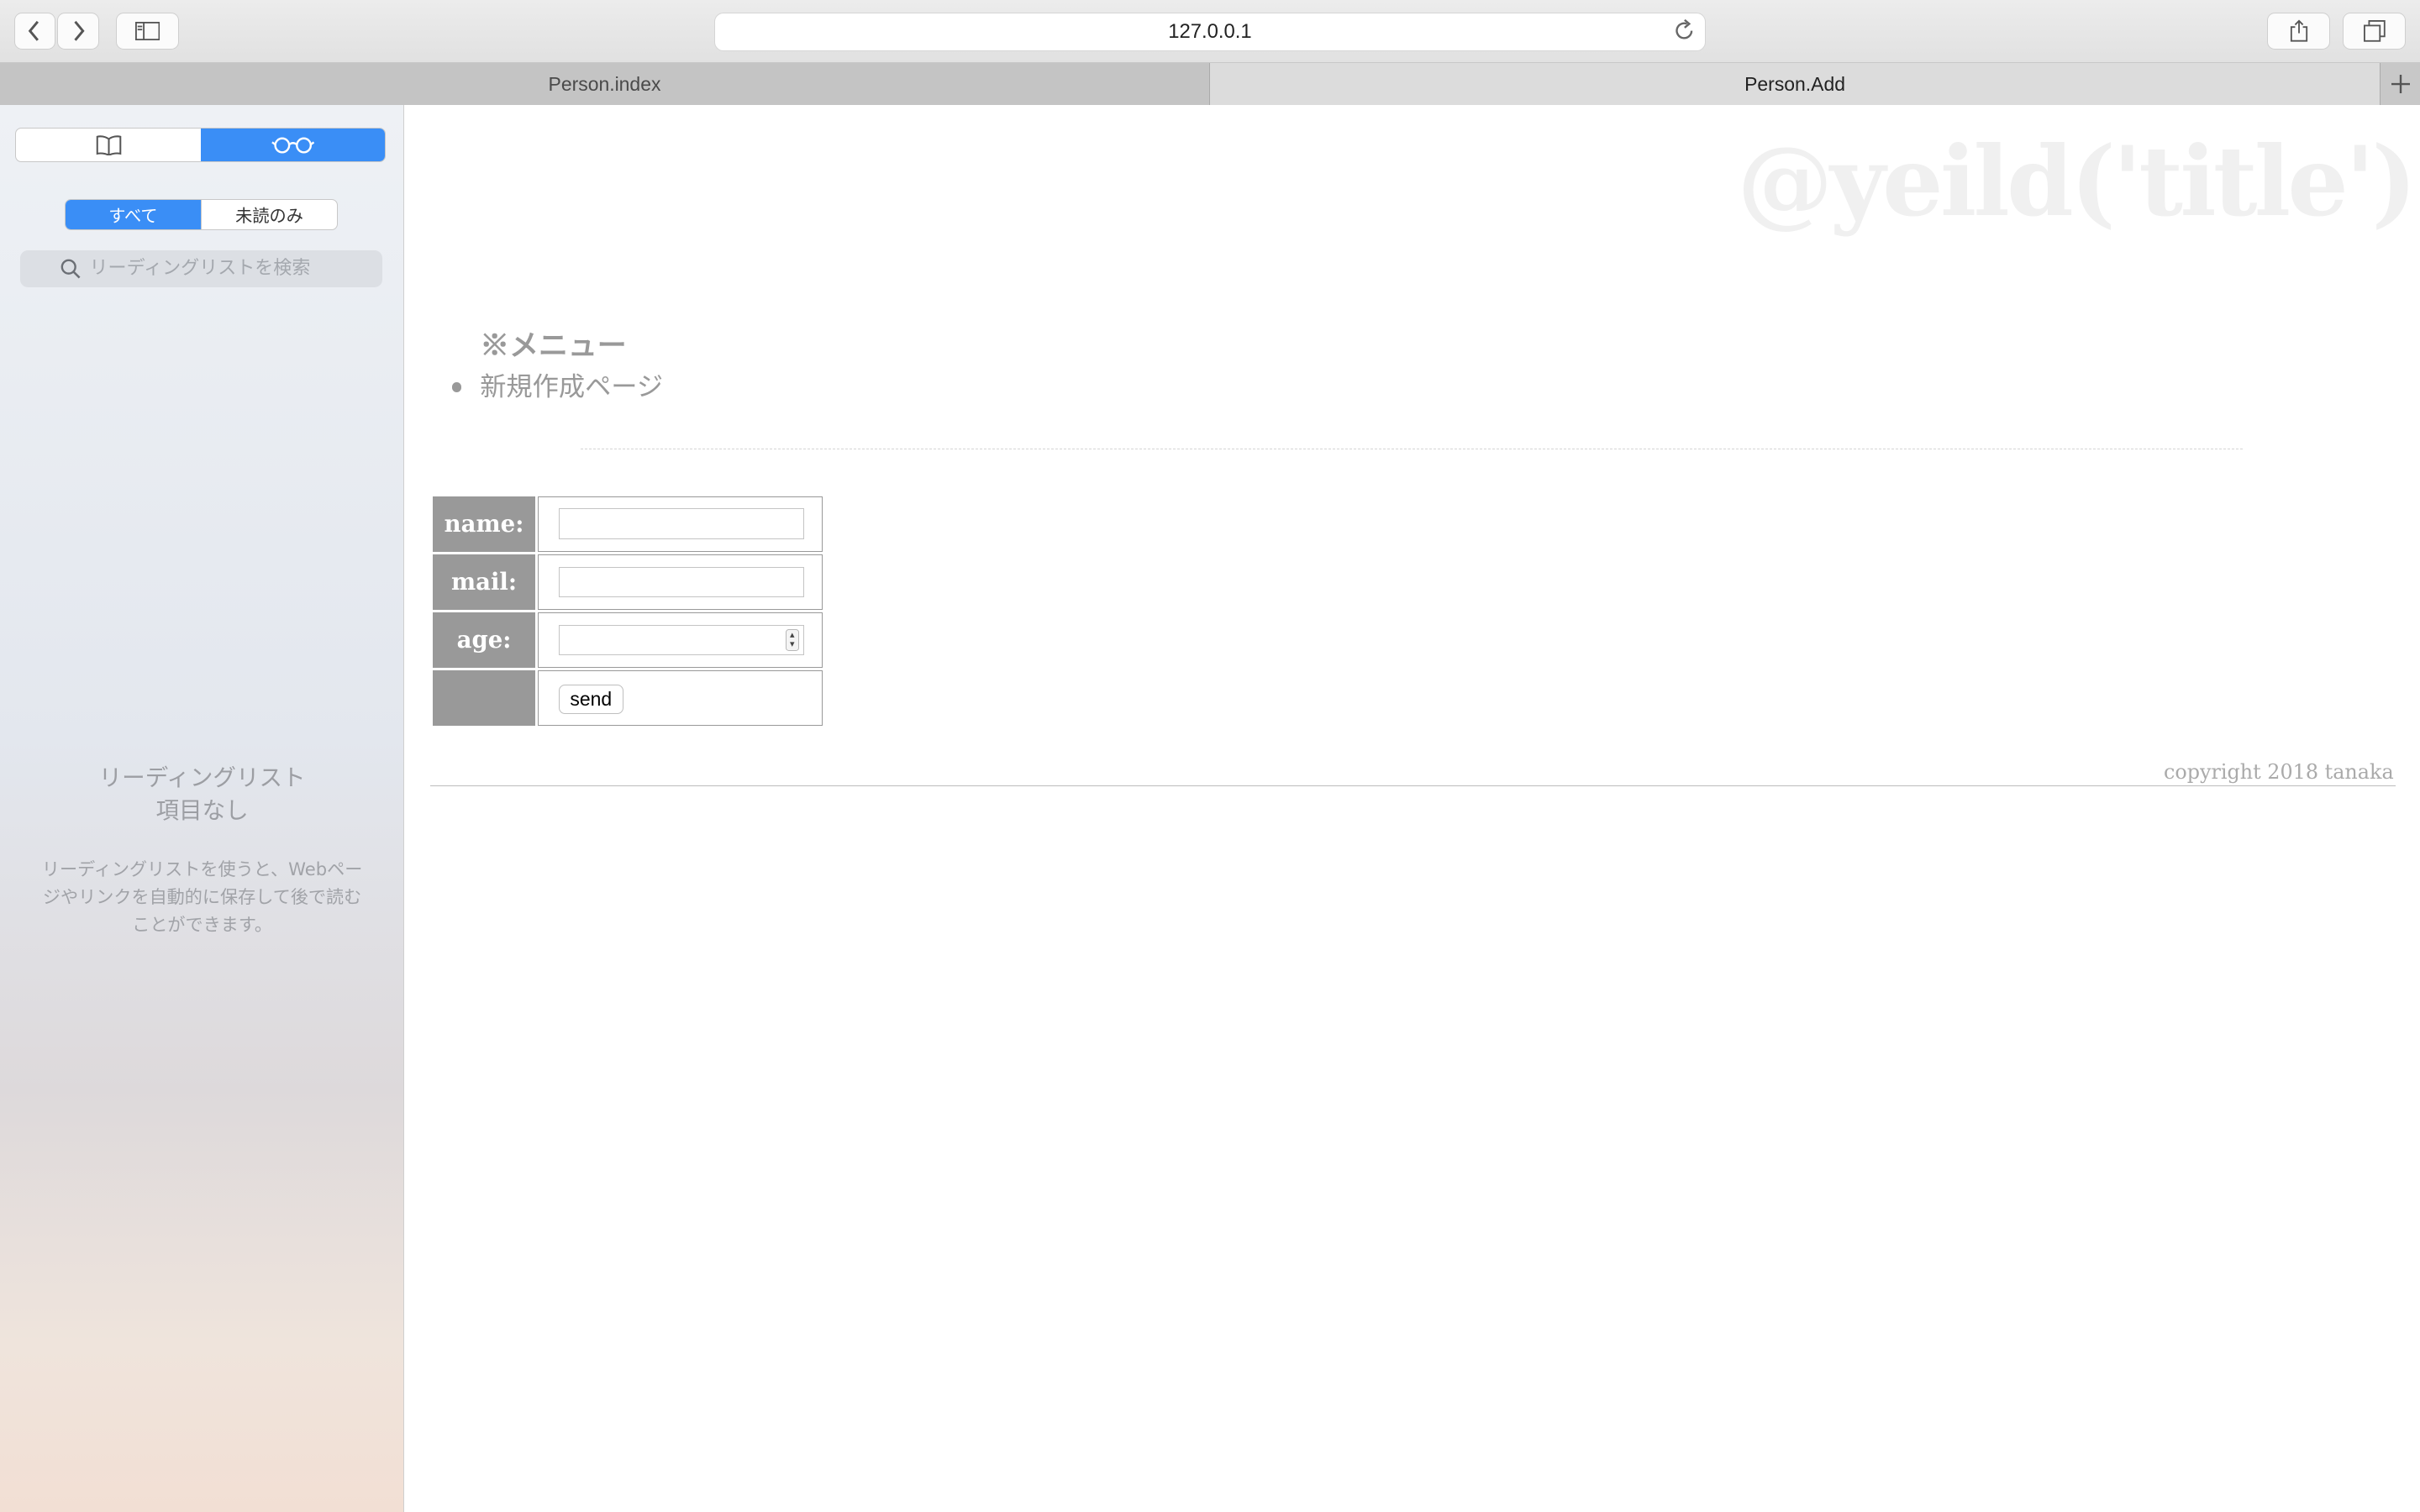 This screenshot has width=2420, height=1512. I want to click on reading-list-tab, so click(293, 145).